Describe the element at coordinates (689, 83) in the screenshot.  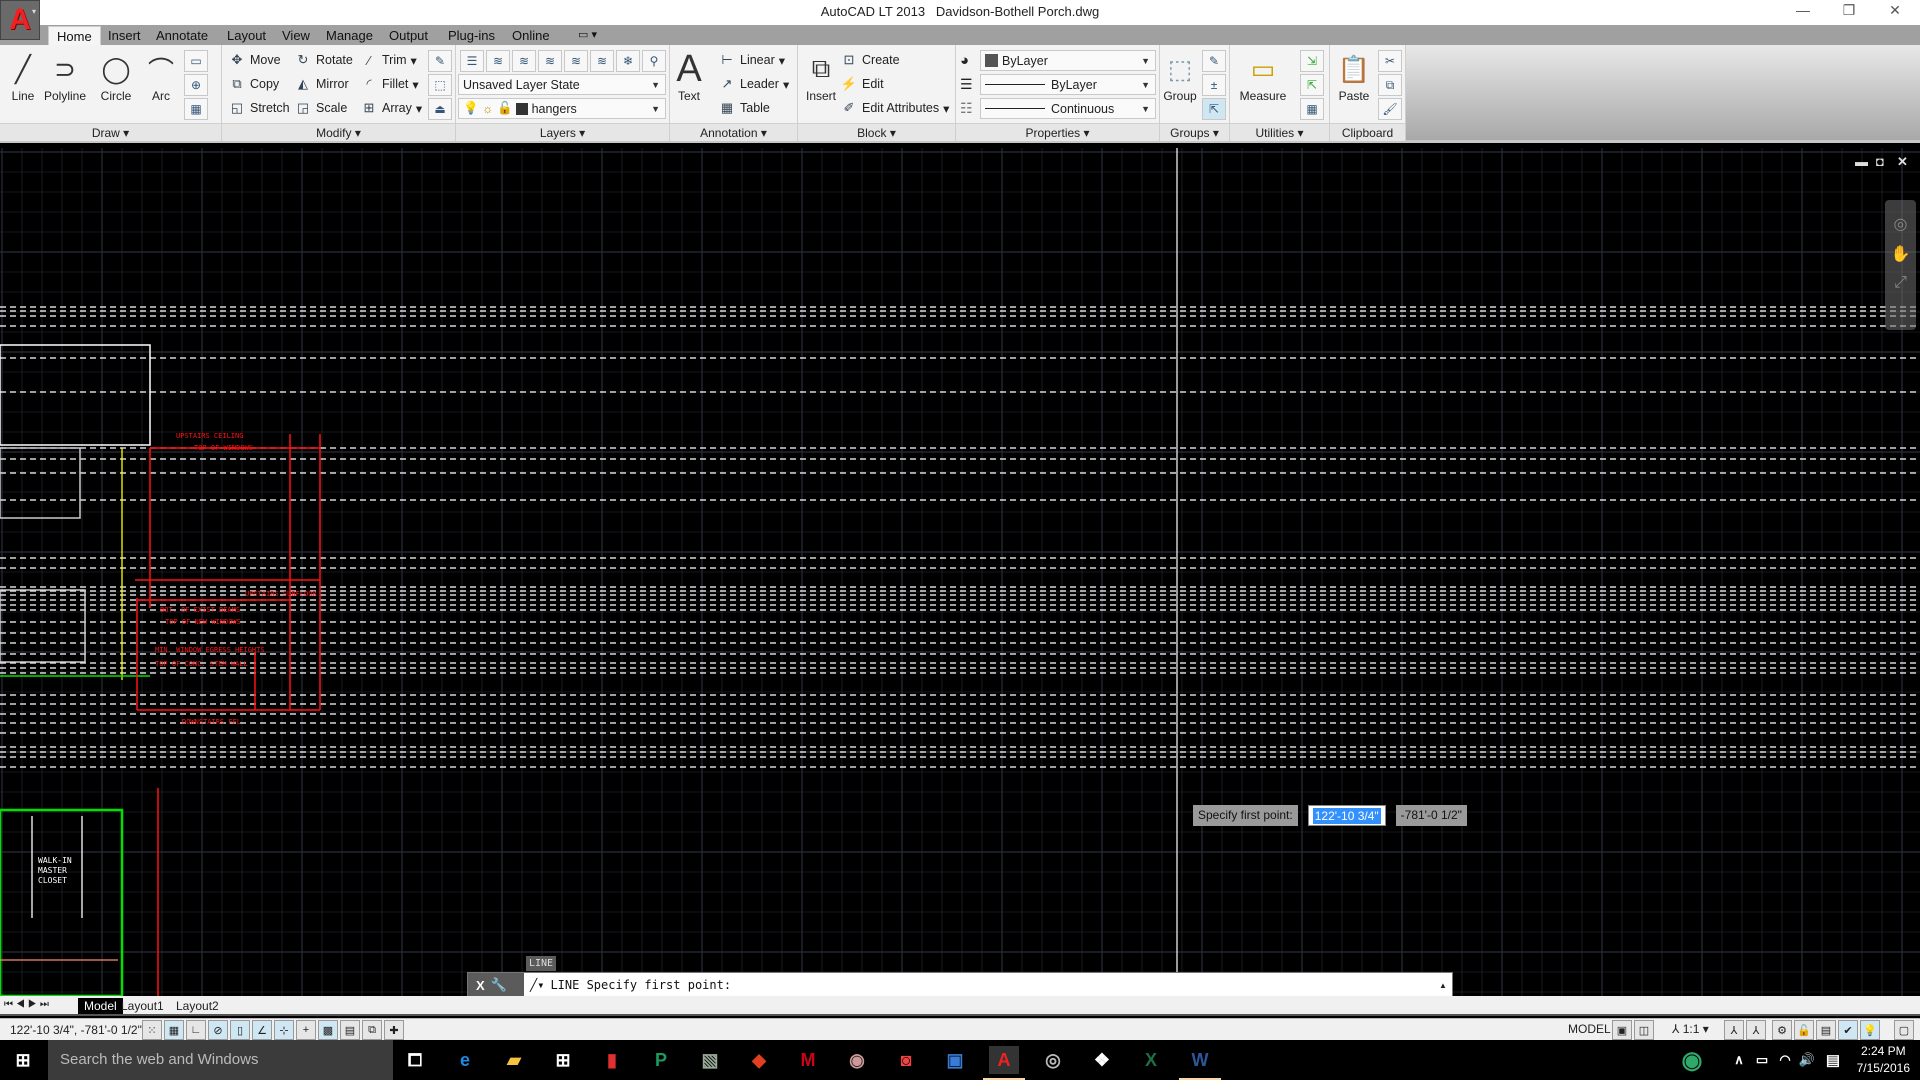
I see `text-button: A Text` at that location.